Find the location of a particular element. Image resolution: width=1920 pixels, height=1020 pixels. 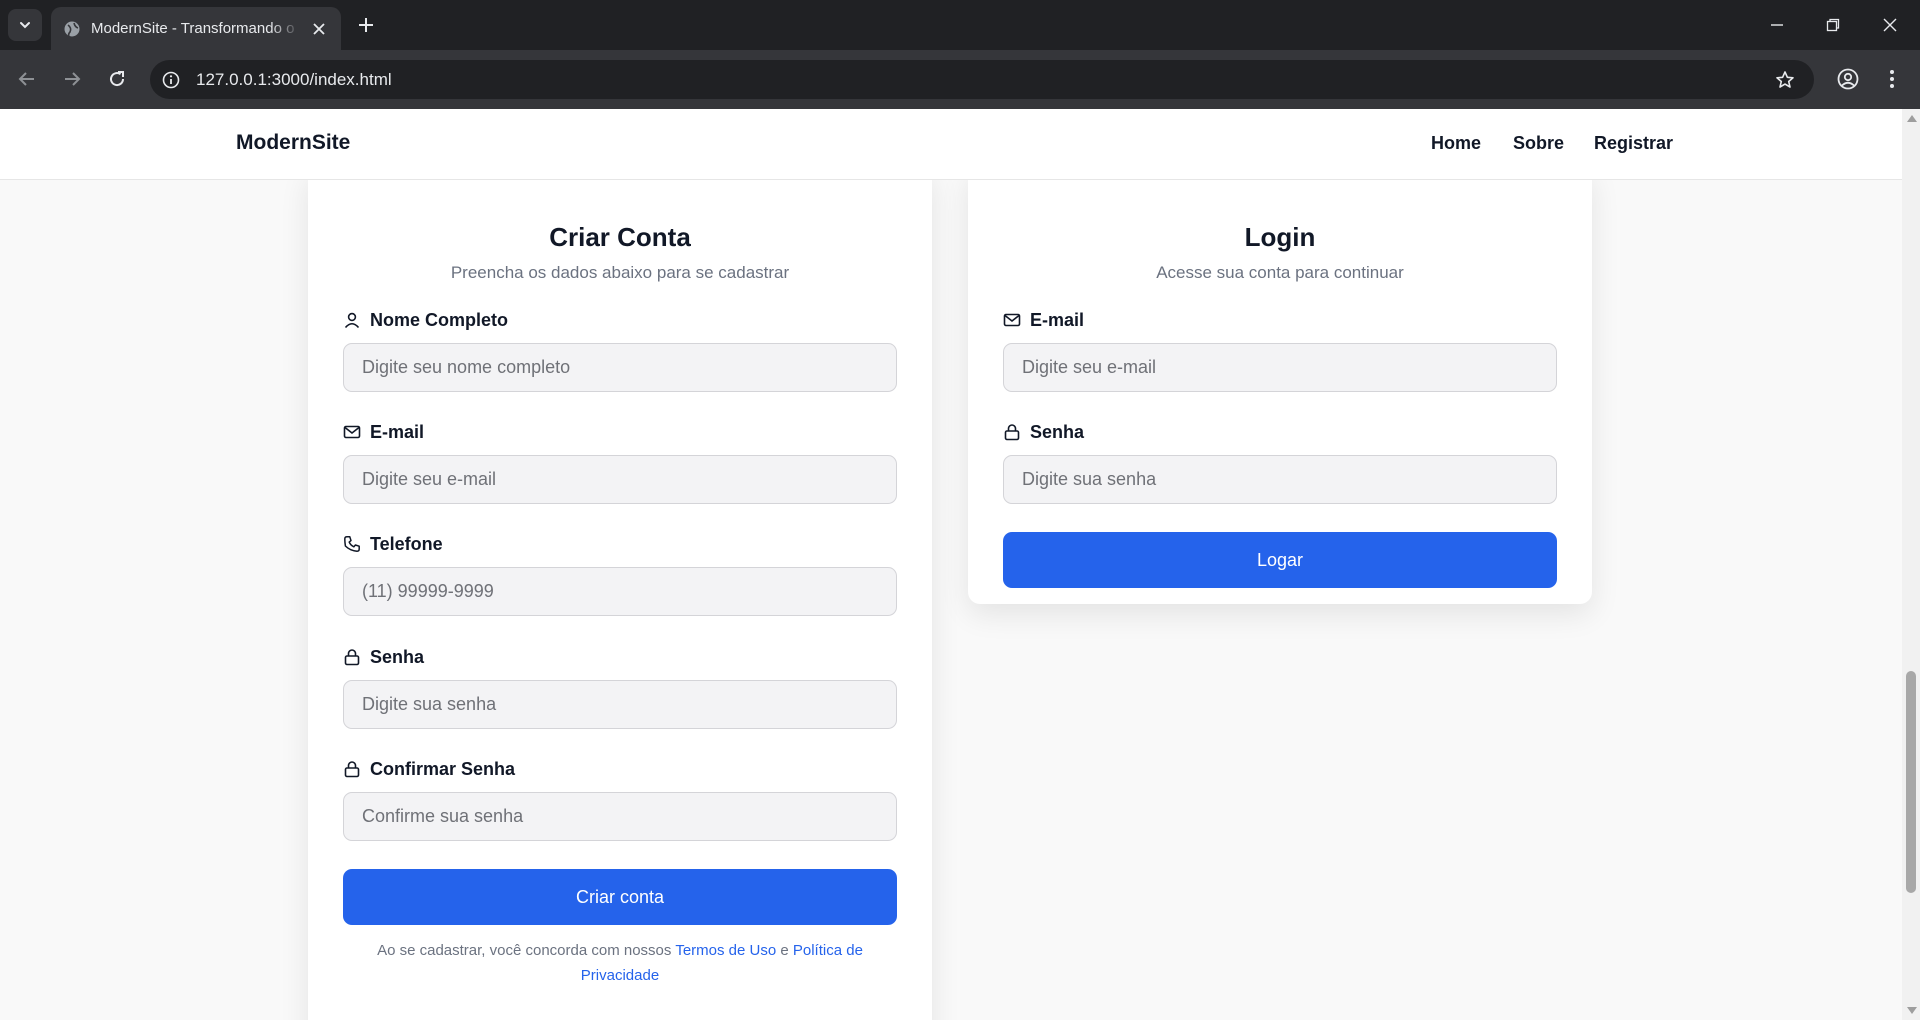

phone-input is located at coordinates (620, 591).